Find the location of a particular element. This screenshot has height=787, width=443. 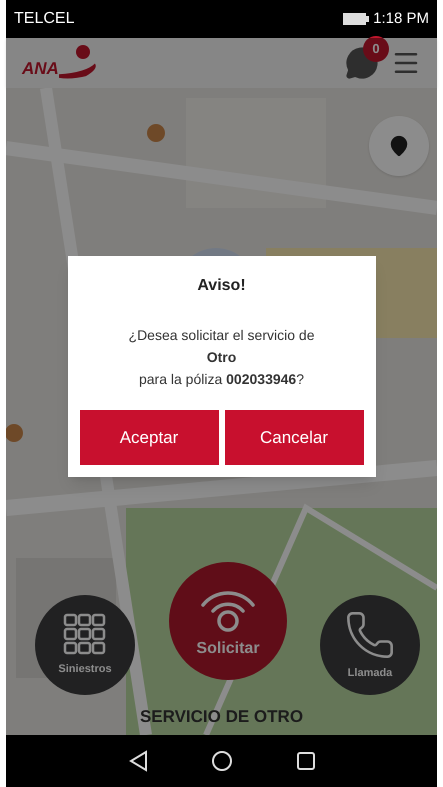

dialog-button: Aceptar is located at coordinates (149, 437).